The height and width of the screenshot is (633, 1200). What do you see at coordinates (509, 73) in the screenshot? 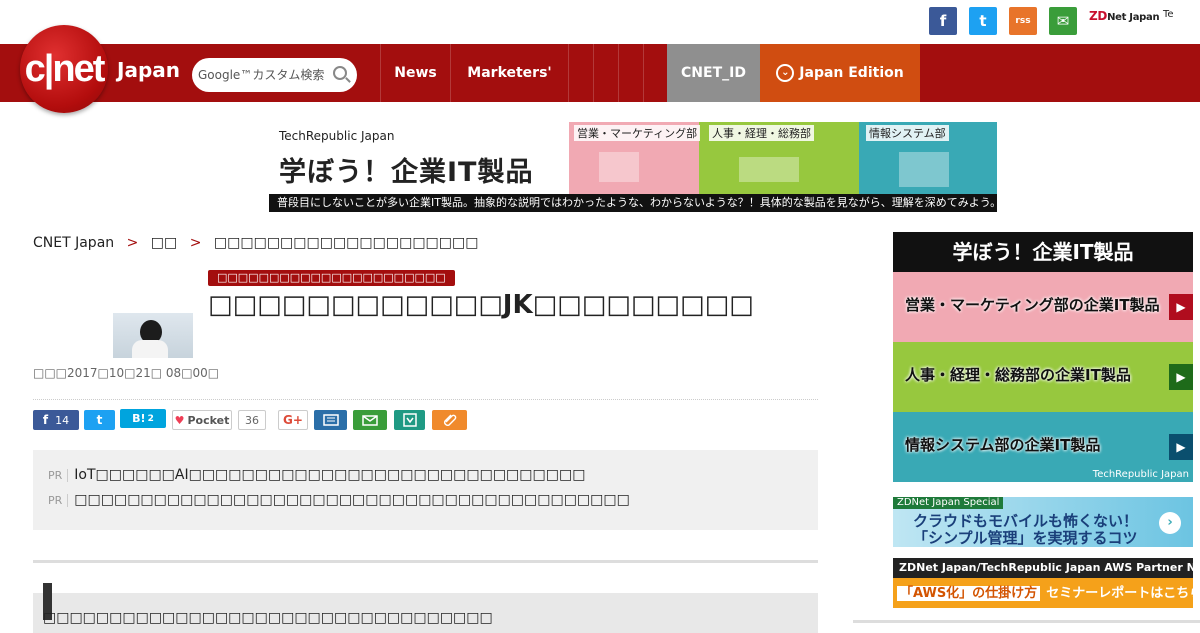
I see `nav-marketers: Marketers'` at bounding box center [509, 73].